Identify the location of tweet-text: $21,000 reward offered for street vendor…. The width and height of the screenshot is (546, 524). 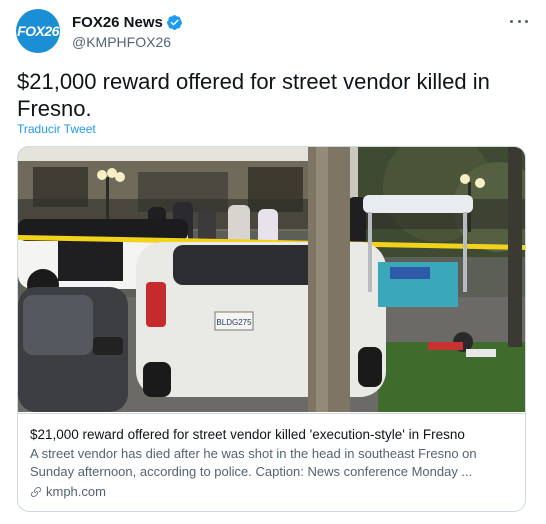
(253, 95).